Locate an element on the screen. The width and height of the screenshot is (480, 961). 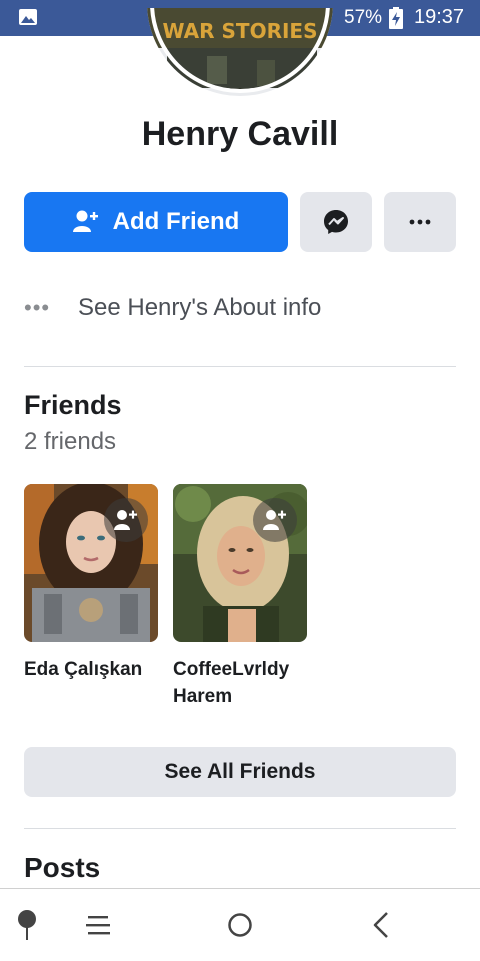
add-friend-button: Add Friend is located at coordinates (156, 222).